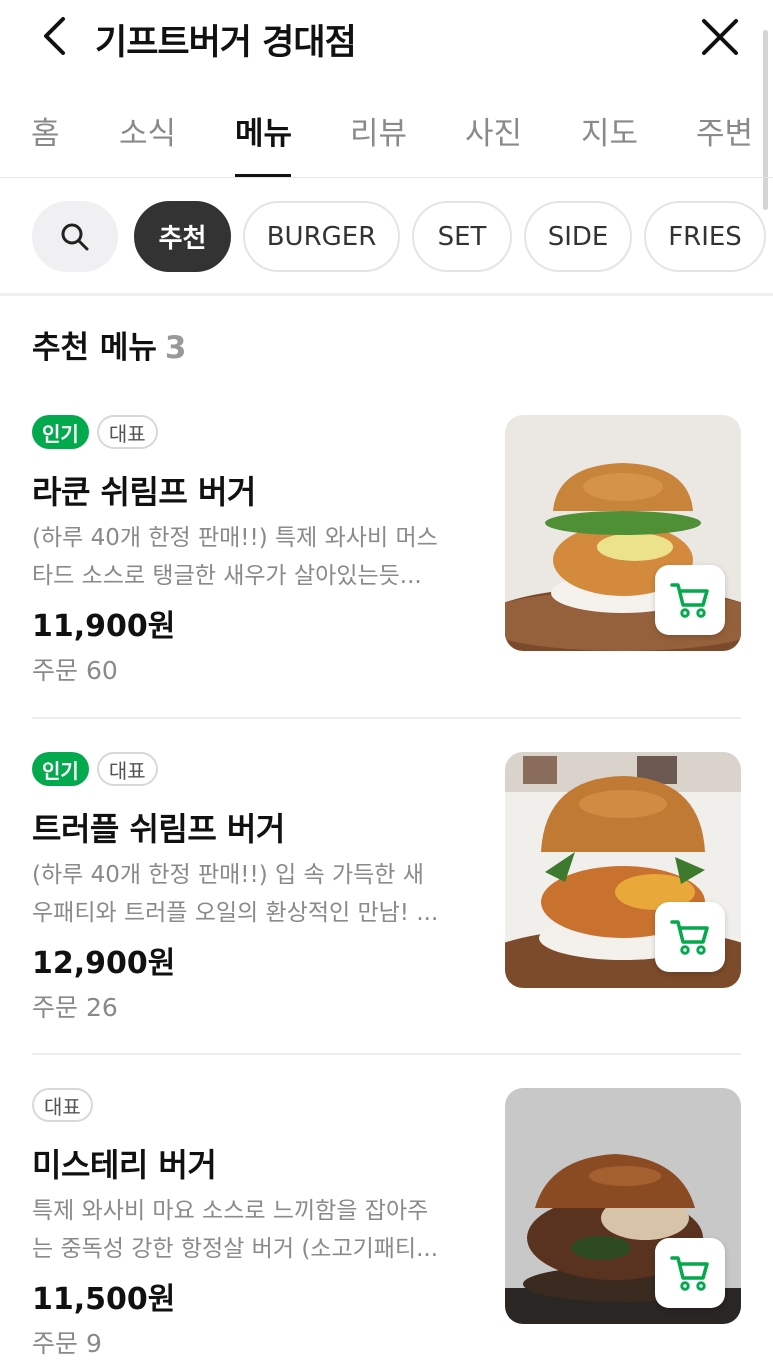  I want to click on tab-reviews: 리뷰, so click(378, 130).